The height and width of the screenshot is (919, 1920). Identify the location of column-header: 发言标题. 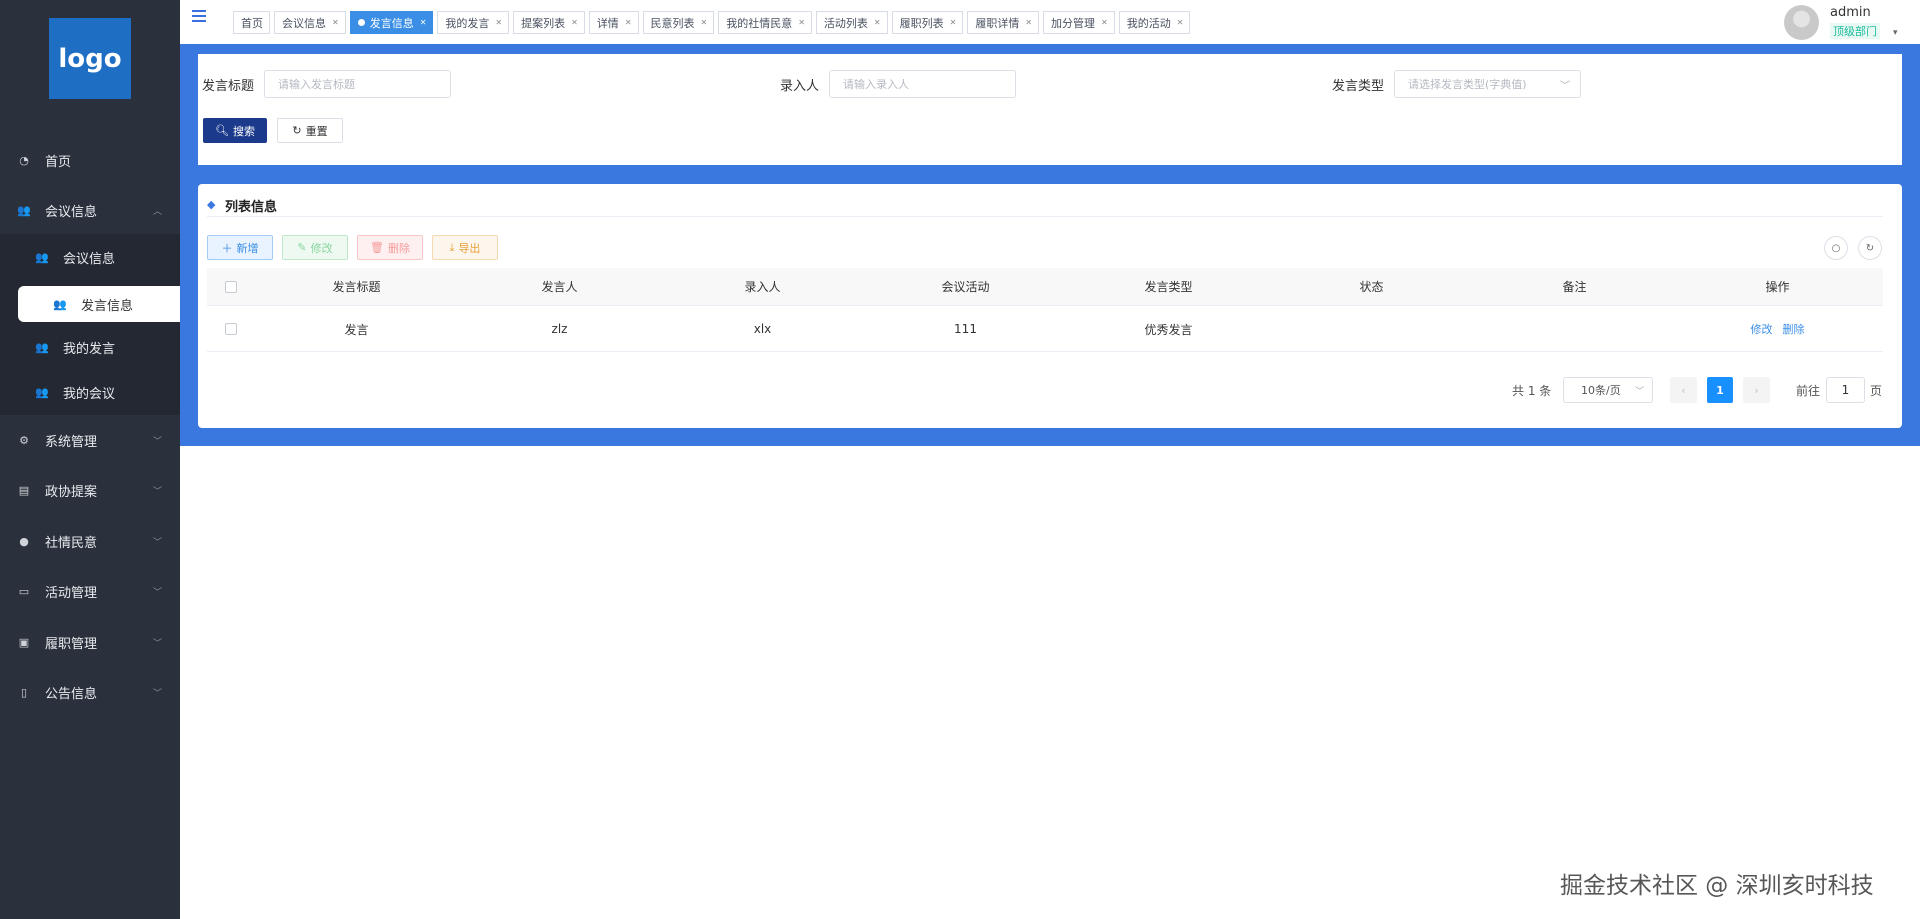
(356, 286).